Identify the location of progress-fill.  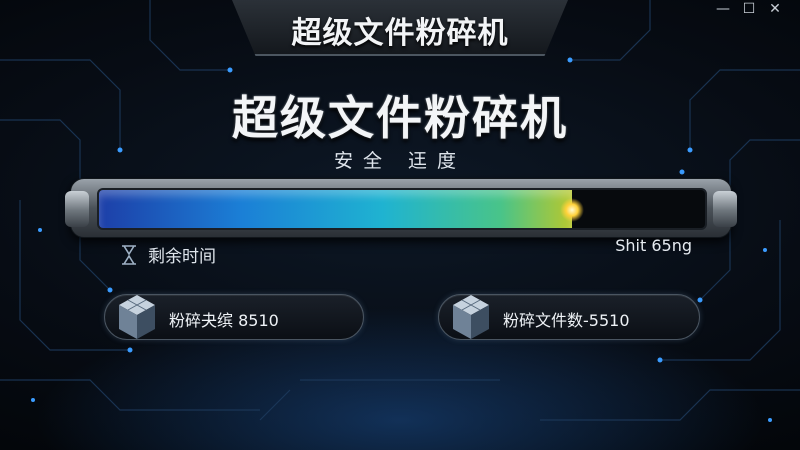
(335, 209).